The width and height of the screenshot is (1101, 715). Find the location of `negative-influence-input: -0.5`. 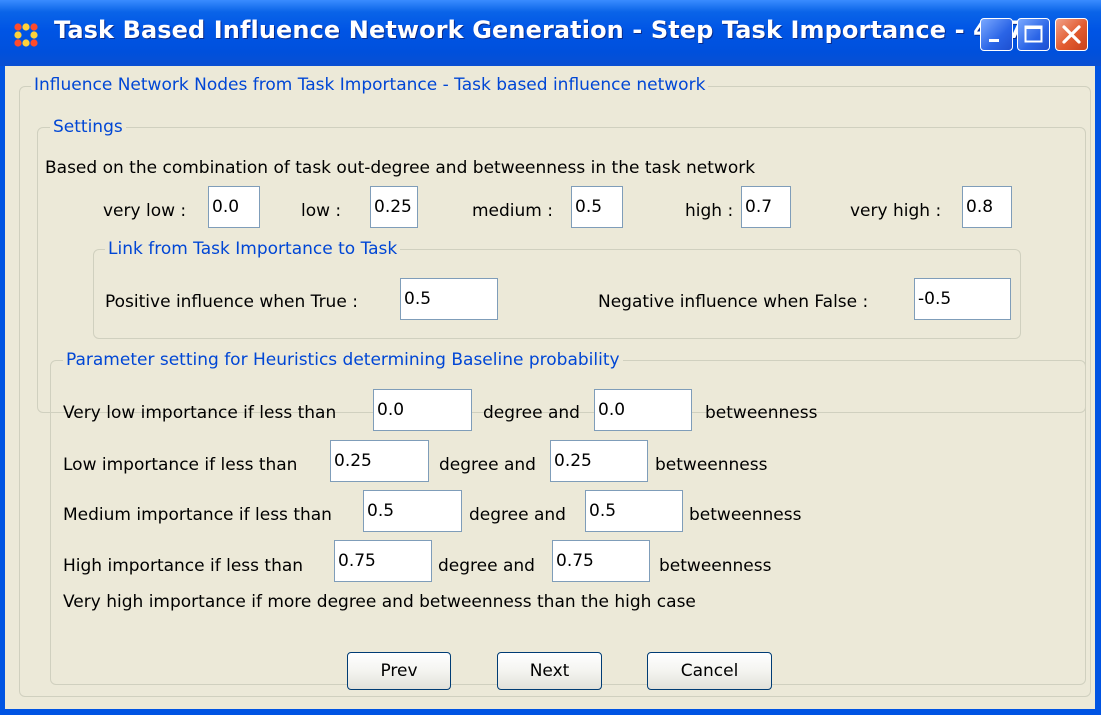

negative-influence-input: -0.5 is located at coordinates (962, 299).